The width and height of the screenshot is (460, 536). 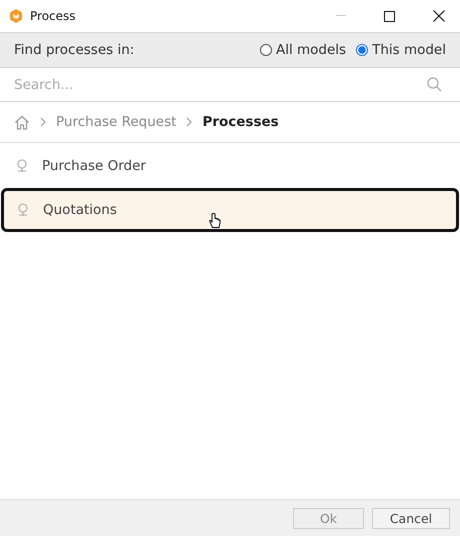 What do you see at coordinates (230, 166) in the screenshot?
I see `process-item: Purchase Order` at bounding box center [230, 166].